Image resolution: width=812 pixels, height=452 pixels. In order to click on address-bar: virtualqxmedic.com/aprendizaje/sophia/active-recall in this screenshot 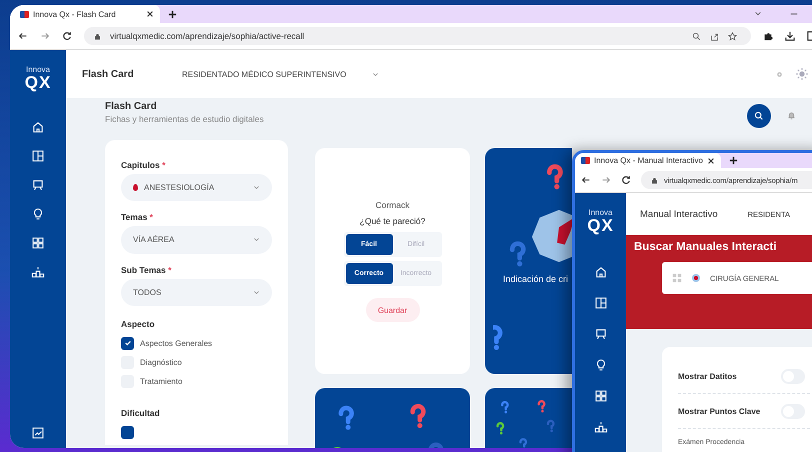, I will do `click(417, 36)`.